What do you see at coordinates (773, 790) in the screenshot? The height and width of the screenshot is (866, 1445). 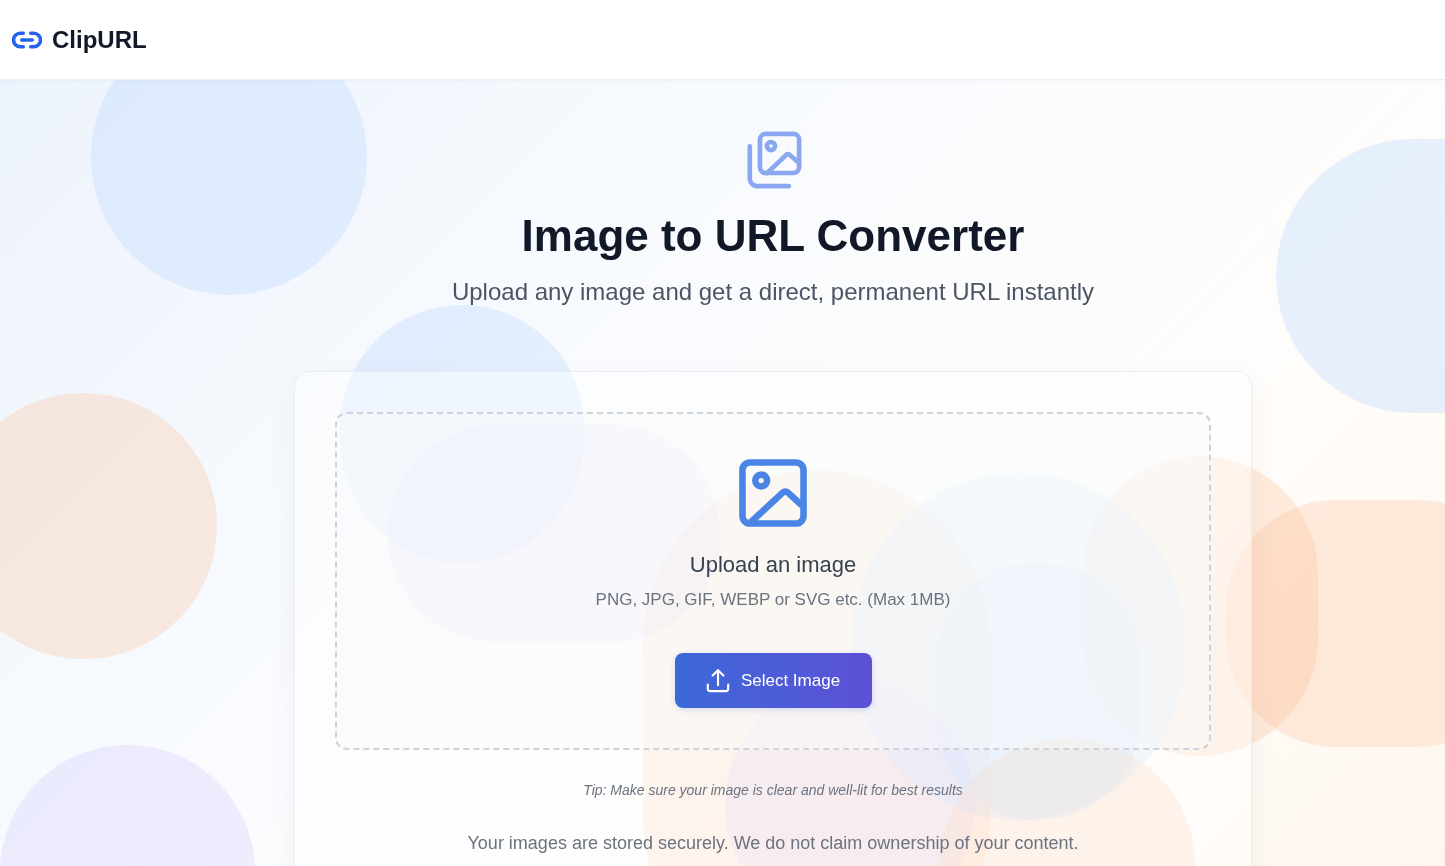 I see `tip-text: Tip: Make sure your image is clear and well-lit for best results` at bounding box center [773, 790].